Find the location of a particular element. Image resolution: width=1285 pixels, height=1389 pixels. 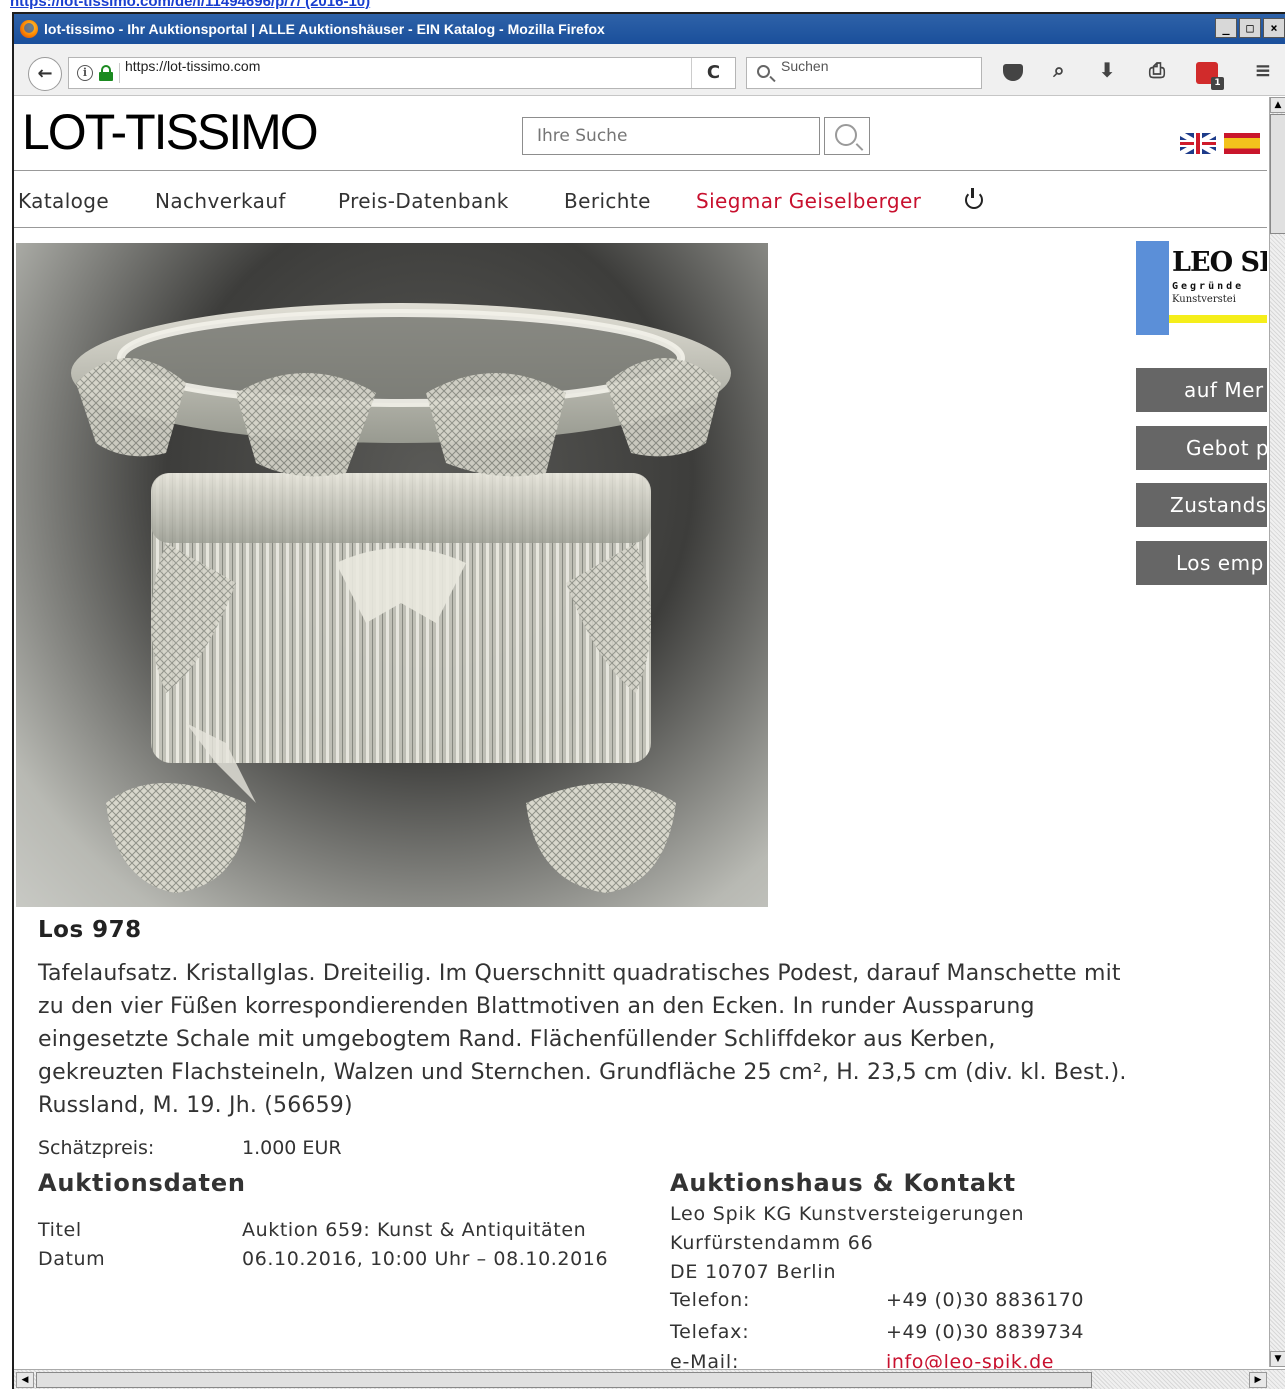

lock-icon is located at coordinates (106, 73).